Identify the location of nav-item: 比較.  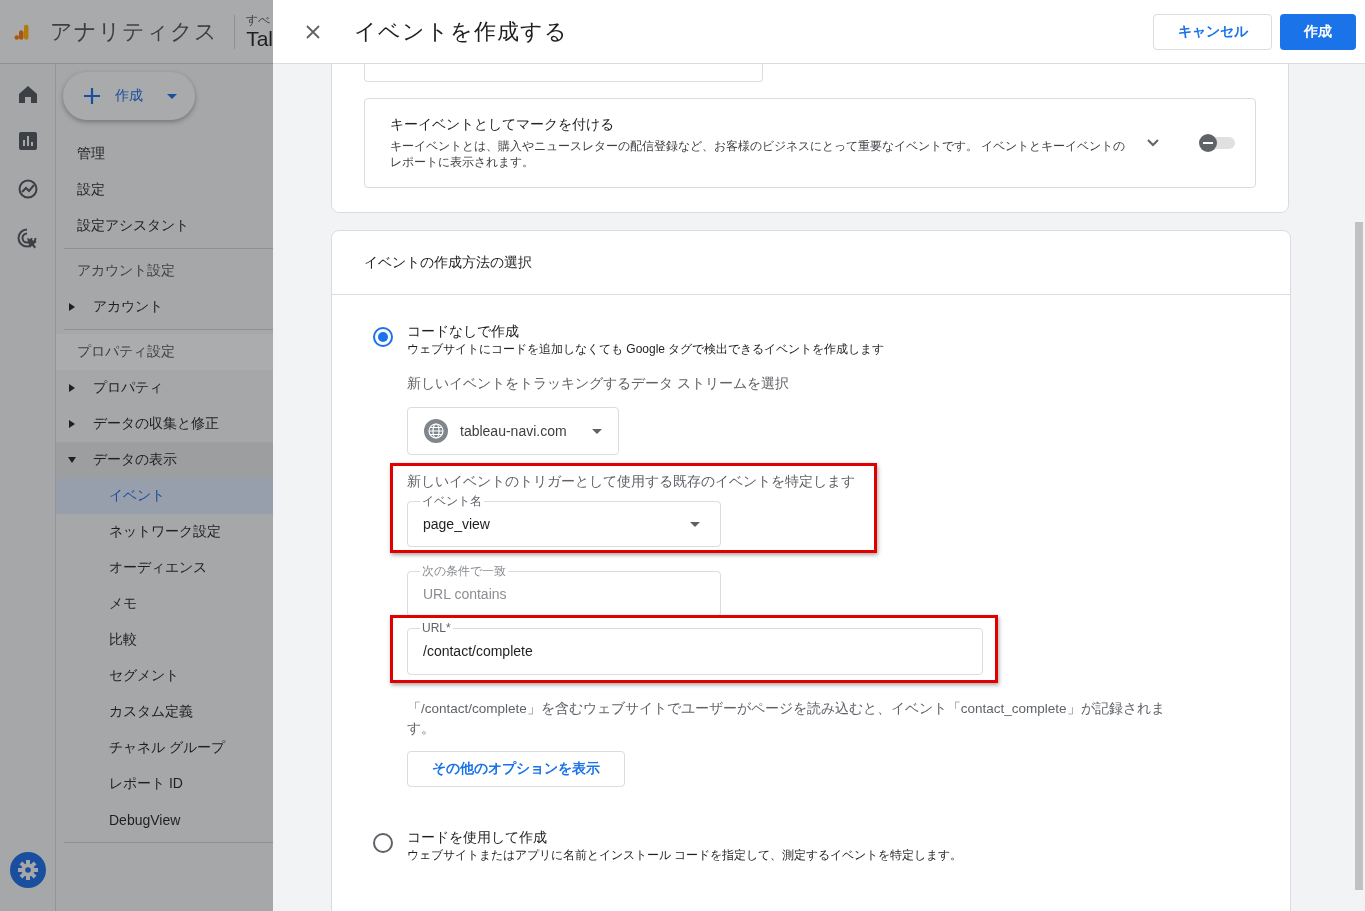
(164, 640).